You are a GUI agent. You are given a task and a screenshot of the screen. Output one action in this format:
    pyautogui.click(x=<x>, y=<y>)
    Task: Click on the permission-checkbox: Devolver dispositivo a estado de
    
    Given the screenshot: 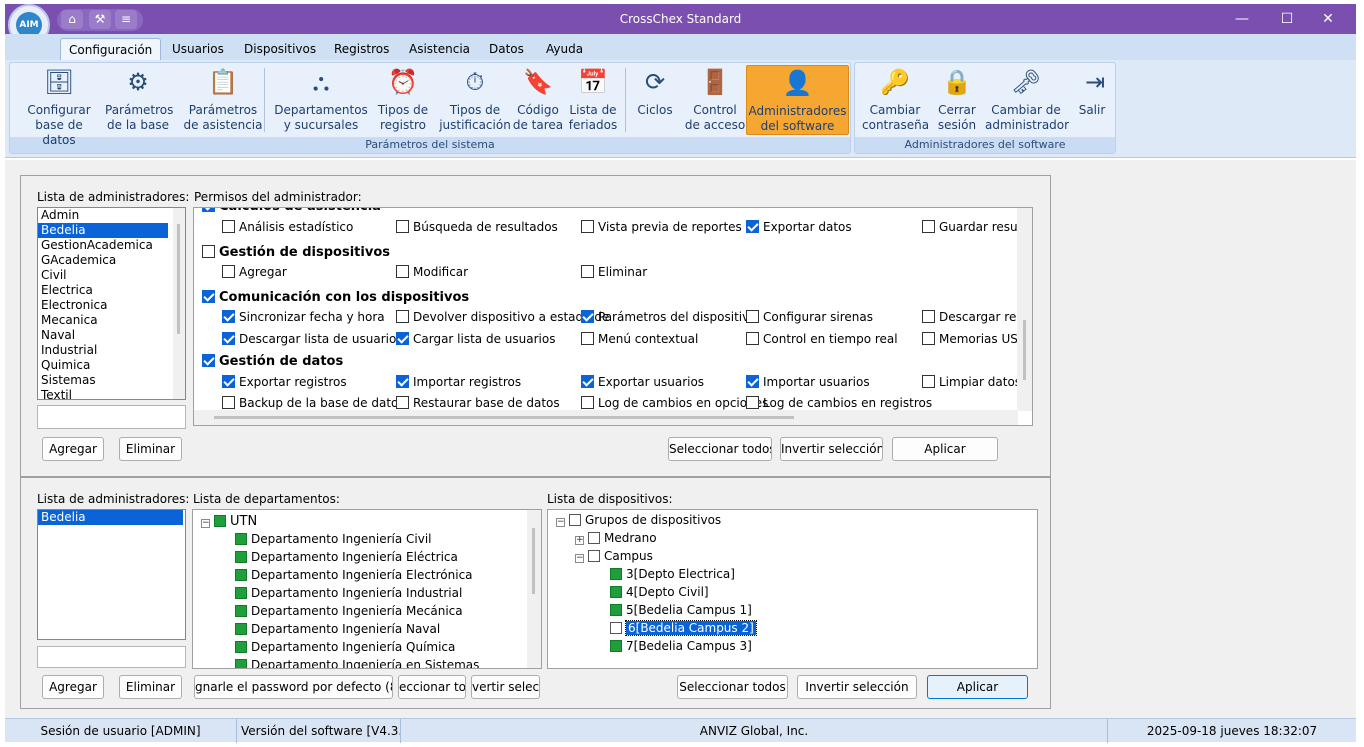 What is the action you would take?
    pyautogui.click(x=502, y=317)
    